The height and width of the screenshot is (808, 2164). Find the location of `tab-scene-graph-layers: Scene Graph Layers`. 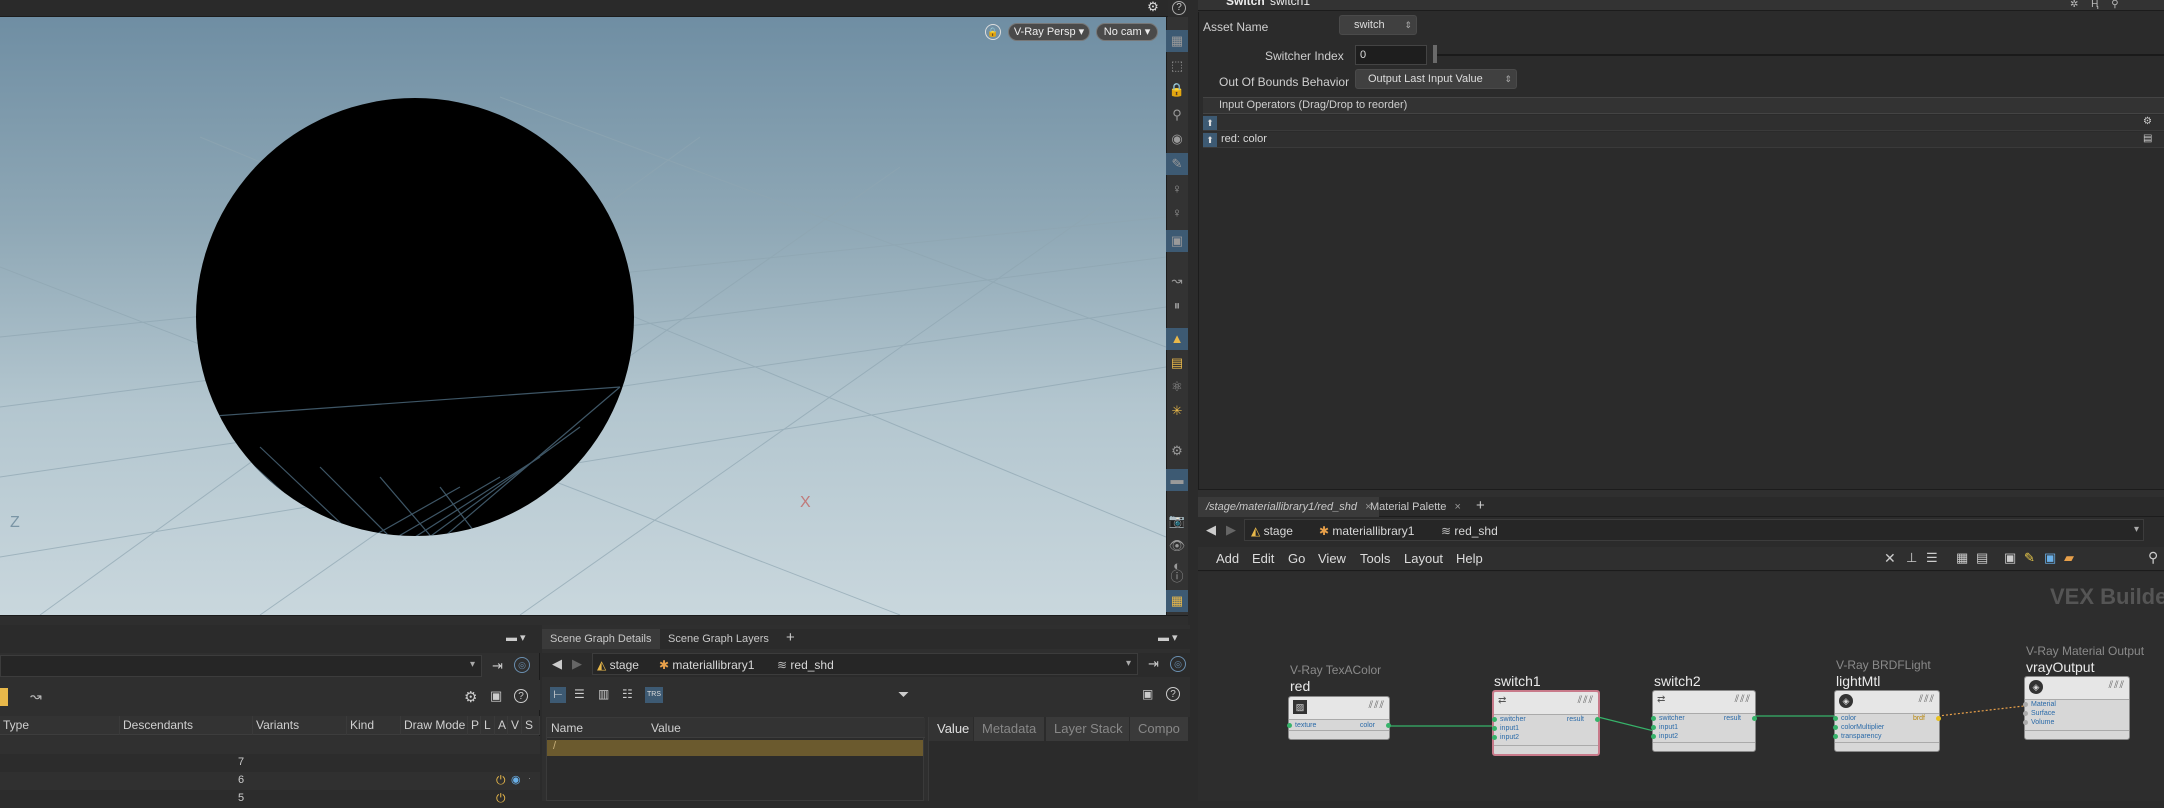

tab-scene-graph-layers: Scene Graph Layers is located at coordinates (718, 639).